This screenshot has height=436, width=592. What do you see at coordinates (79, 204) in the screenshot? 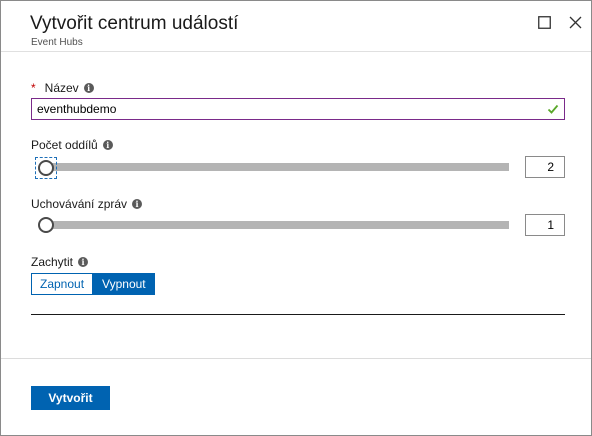
I see `retention-label: Uchovávání zpráv` at bounding box center [79, 204].